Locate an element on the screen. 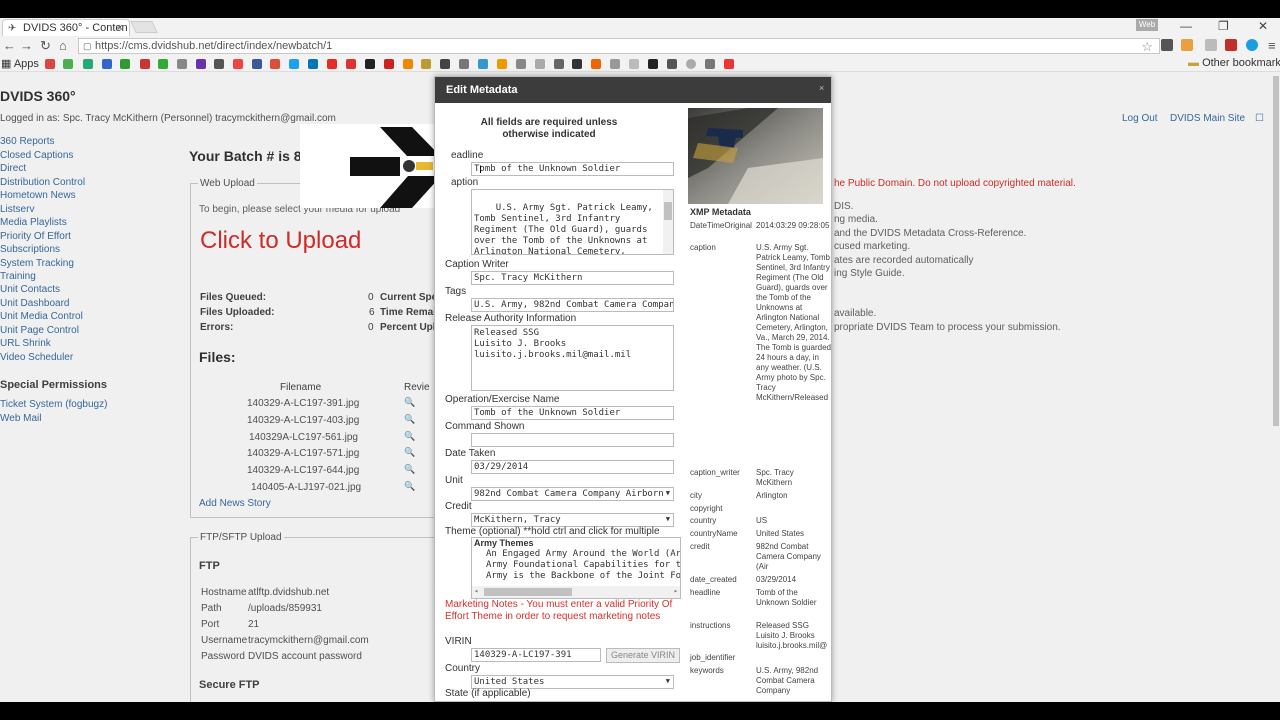 The height and width of the screenshot is (720, 1280). minimize-icon: — is located at coordinates (1186, 26).